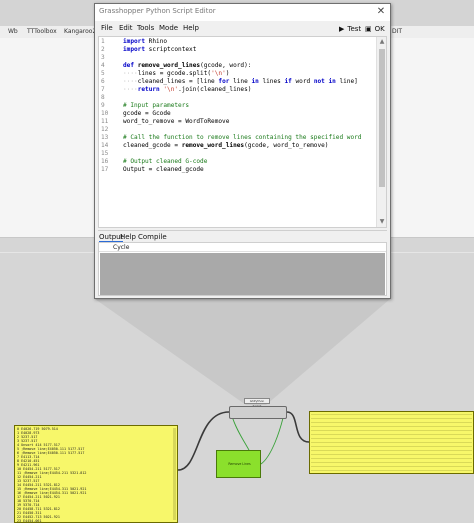  Describe the element at coordinates (379, 29) in the screenshot. I see `ok-button-label: OK` at that location.